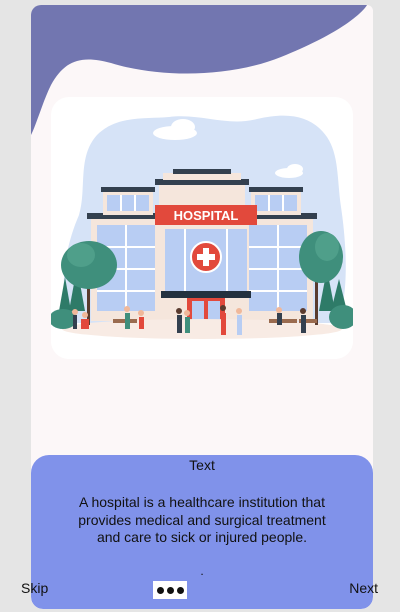 This screenshot has height=612, width=400. What do you see at coordinates (363, 588) in the screenshot?
I see `next-button: Next` at bounding box center [363, 588].